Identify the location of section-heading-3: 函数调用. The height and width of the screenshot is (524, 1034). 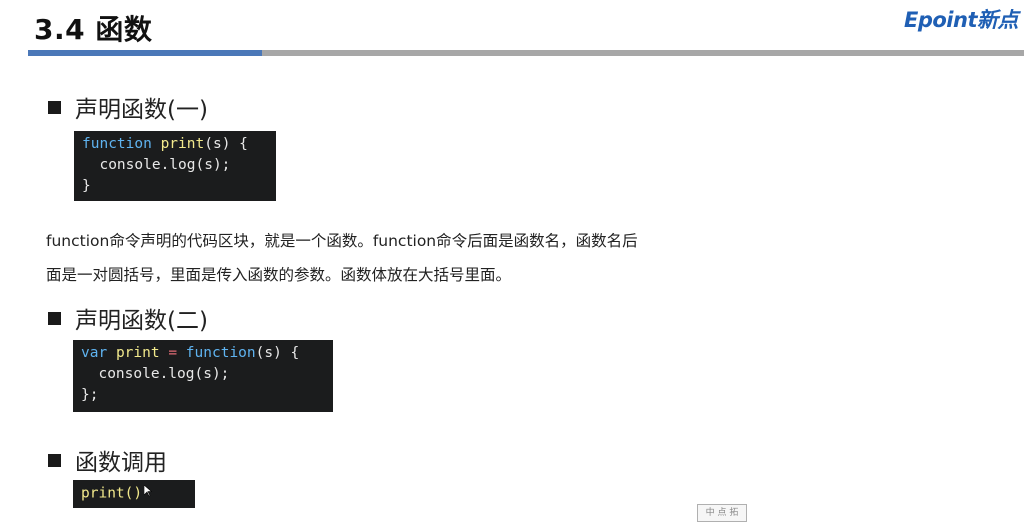
(107, 460).